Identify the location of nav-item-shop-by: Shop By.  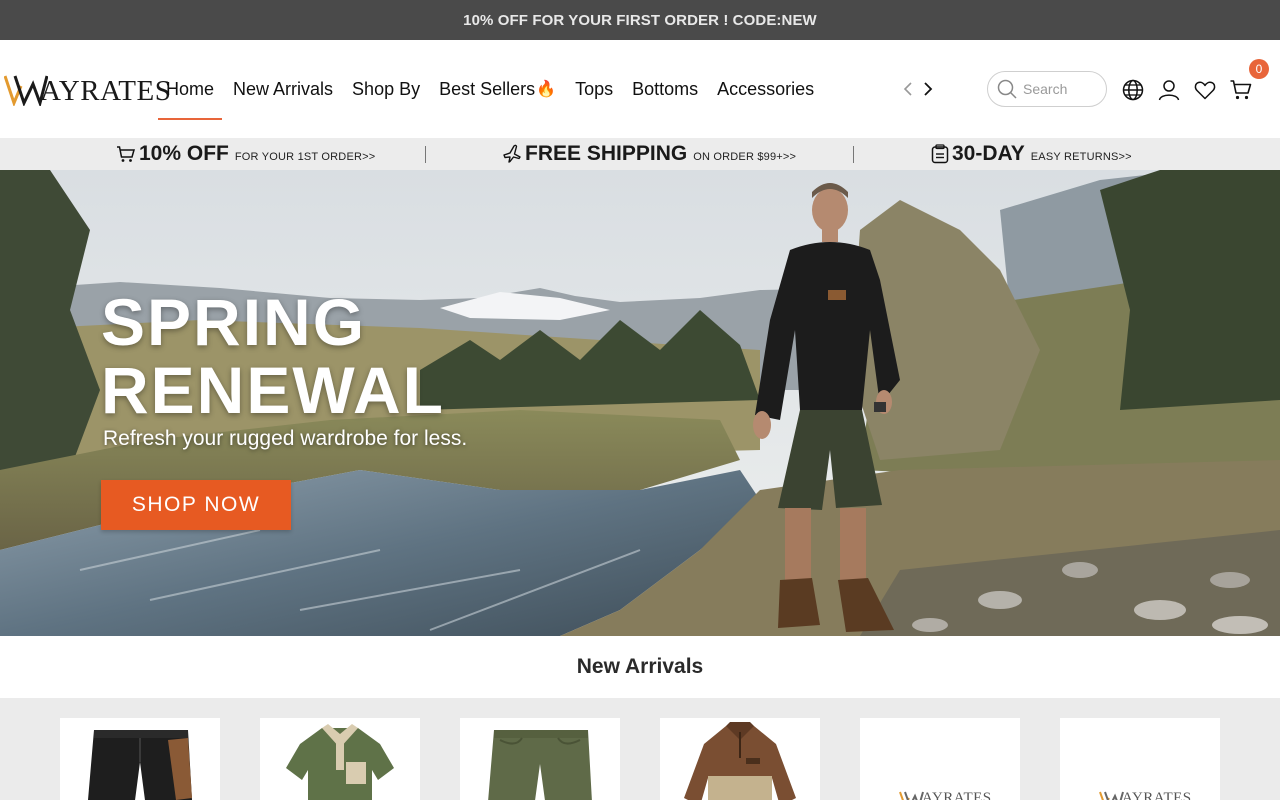
(386, 89).